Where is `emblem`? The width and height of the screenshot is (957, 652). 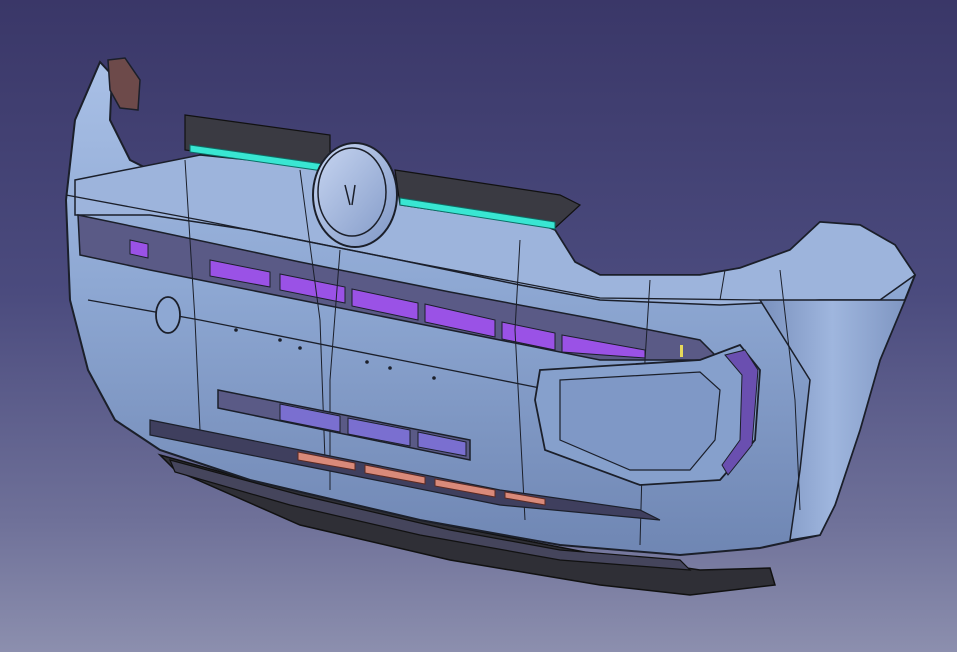
emblem is located at coordinates (355, 195).